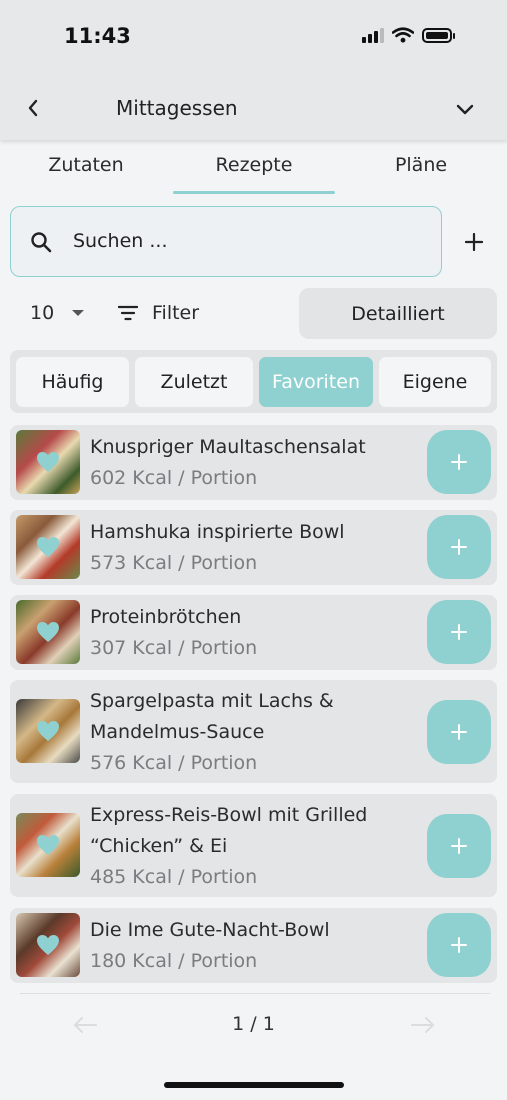 The height and width of the screenshot is (1100, 507). Describe the element at coordinates (373, 35) in the screenshot. I see `cellular-signal-icon` at that location.